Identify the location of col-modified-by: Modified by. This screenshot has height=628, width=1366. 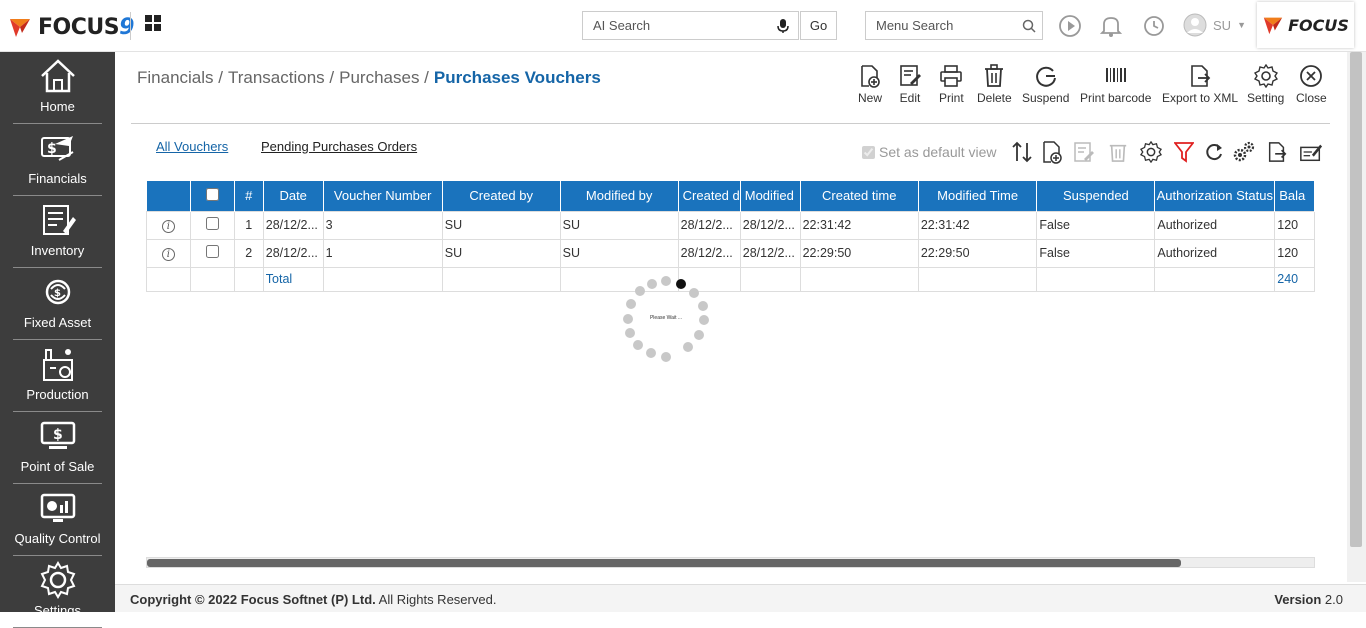
(619, 196).